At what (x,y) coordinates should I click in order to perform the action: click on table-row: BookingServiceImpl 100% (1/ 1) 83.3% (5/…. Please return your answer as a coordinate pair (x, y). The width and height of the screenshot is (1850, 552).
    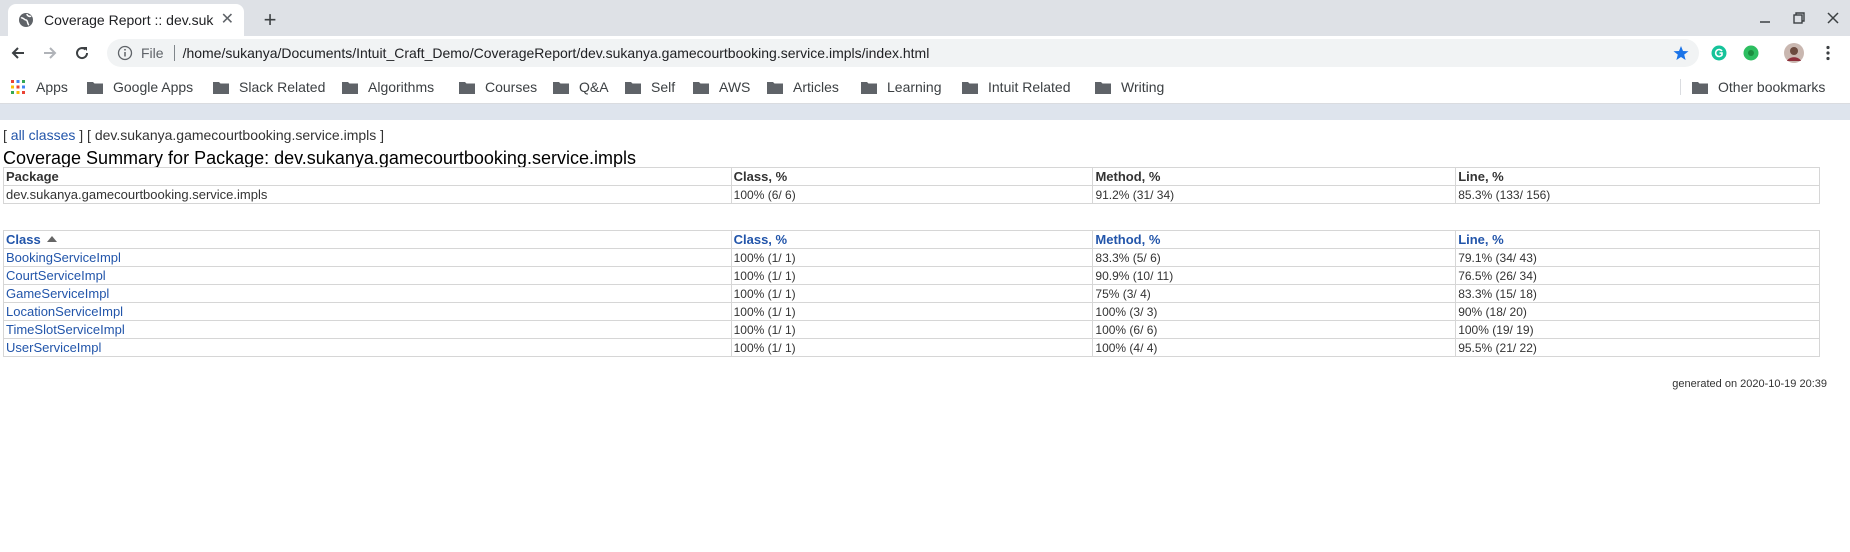
    Looking at the image, I should click on (911, 257).